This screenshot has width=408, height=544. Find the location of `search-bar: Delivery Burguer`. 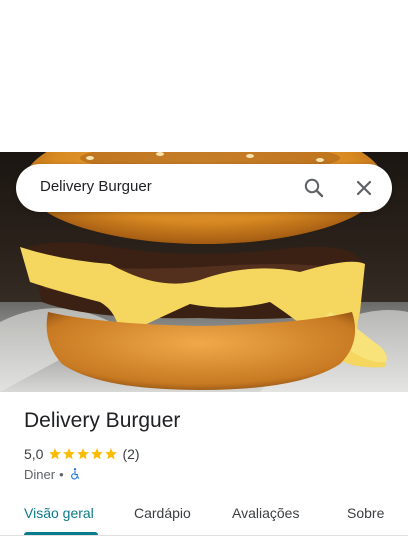

search-bar: Delivery Burguer is located at coordinates (204, 188).